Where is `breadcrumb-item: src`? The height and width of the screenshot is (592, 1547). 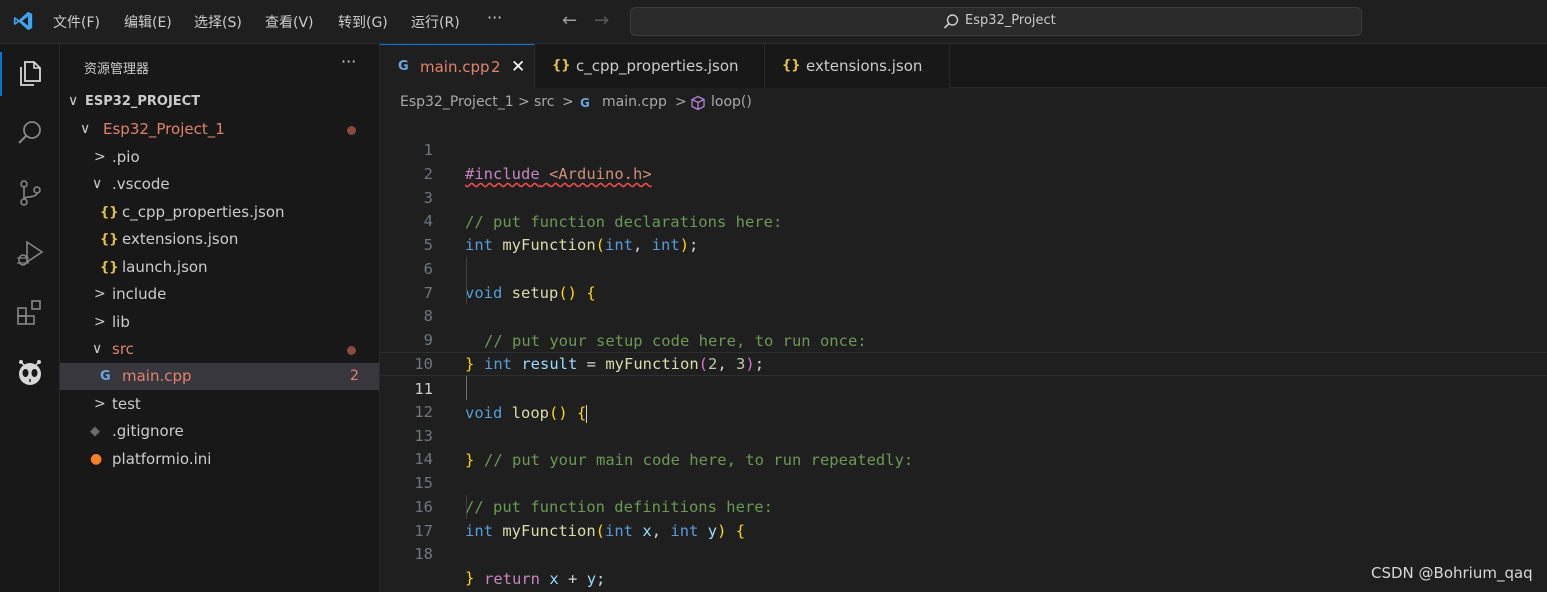
breadcrumb-item: src is located at coordinates (544, 102).